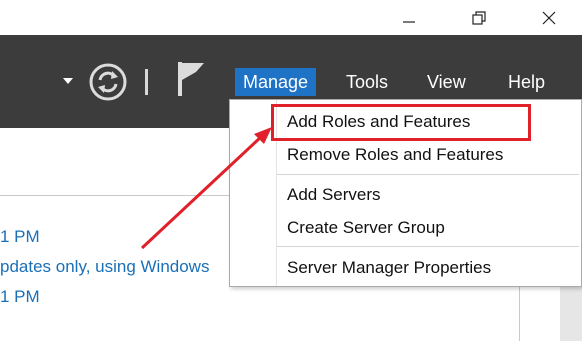  I want to click on restore-icon, so click(479, 17).